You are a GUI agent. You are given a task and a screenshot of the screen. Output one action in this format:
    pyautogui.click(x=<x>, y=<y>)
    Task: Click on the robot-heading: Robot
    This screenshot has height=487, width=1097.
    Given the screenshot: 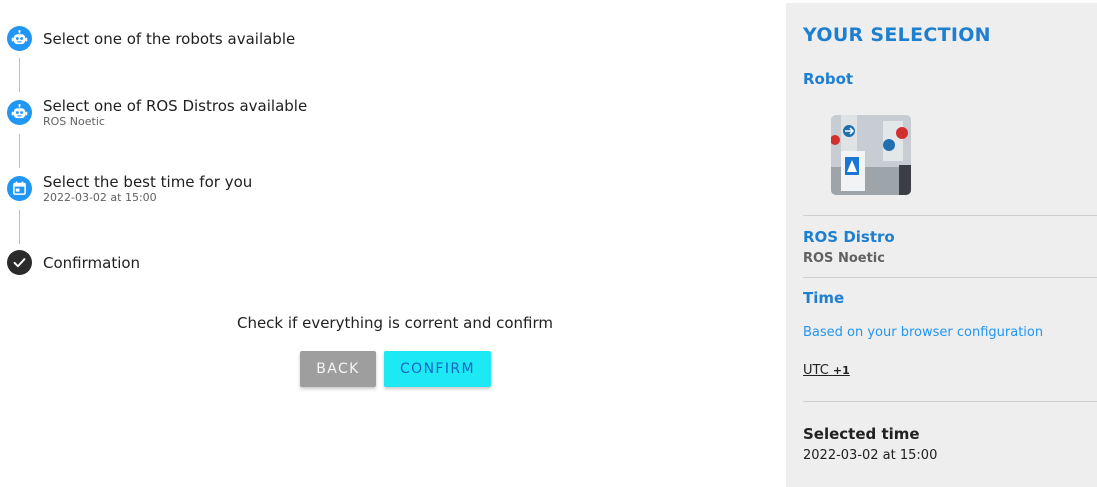 What is the action you would take?
    pyautogui.click(x=828, y=79)
    